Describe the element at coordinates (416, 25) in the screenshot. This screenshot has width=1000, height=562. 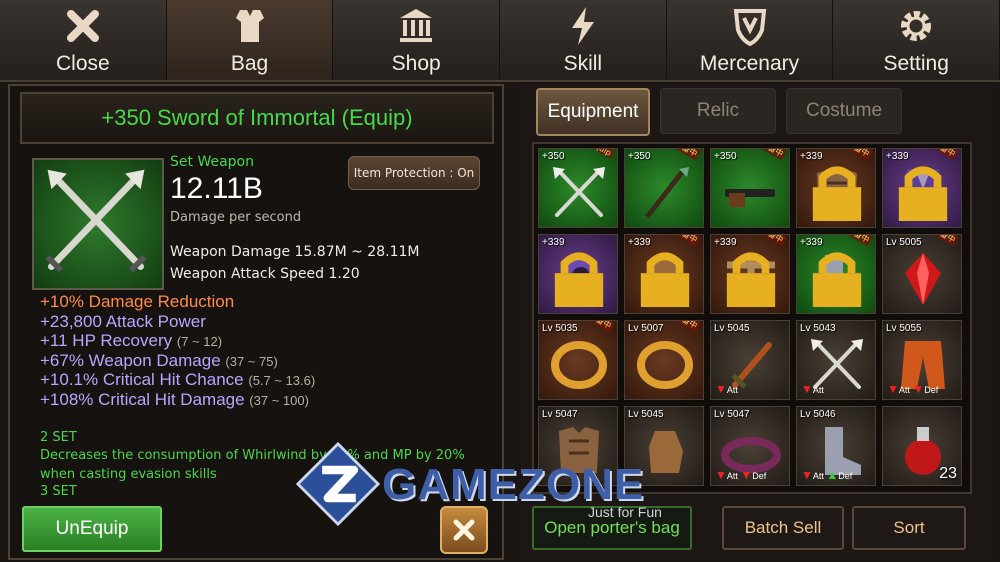
I see `bank-building-icon` at that location.